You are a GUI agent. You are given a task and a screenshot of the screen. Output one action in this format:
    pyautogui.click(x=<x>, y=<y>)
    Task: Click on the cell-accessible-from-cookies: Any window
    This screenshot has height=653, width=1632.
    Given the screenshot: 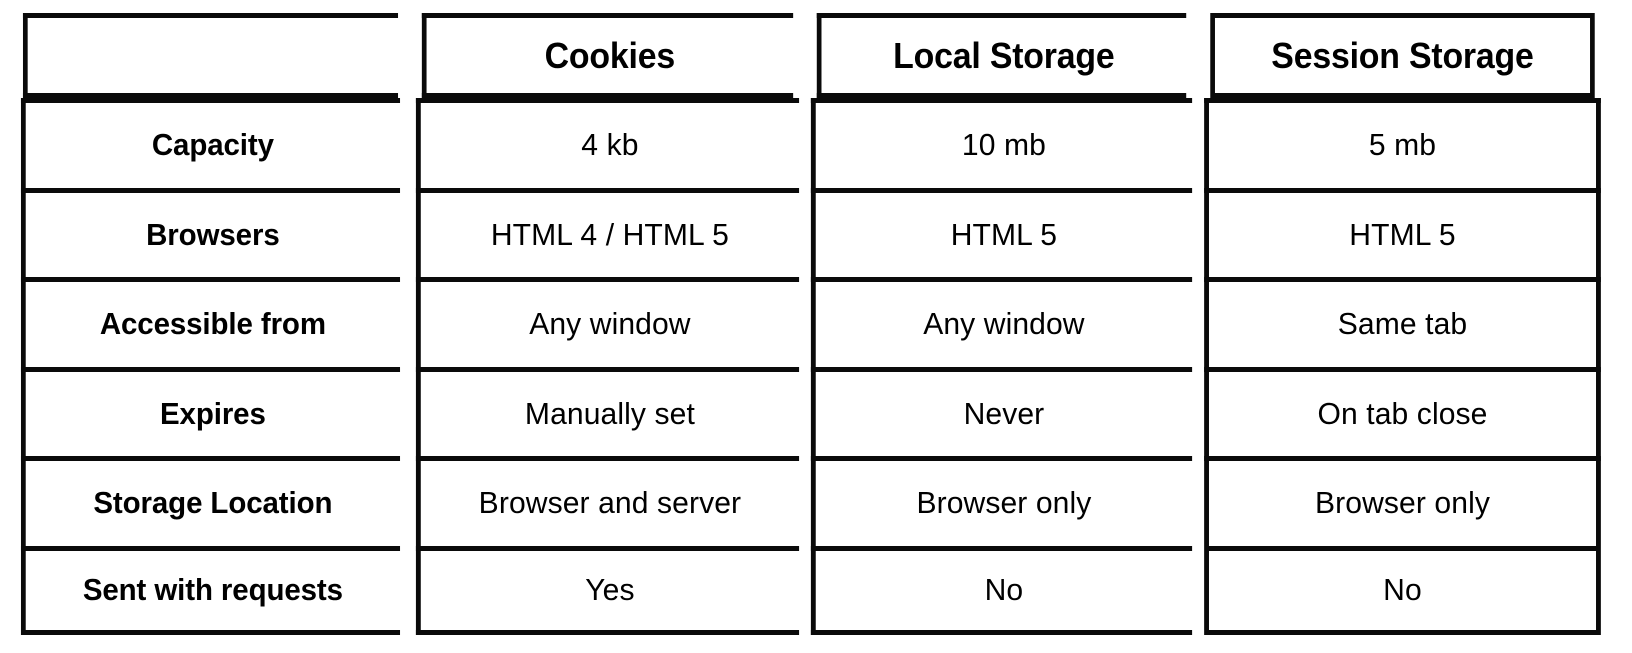 What is the action you would take?
    pyautogui.click(x=607, y=322)
    